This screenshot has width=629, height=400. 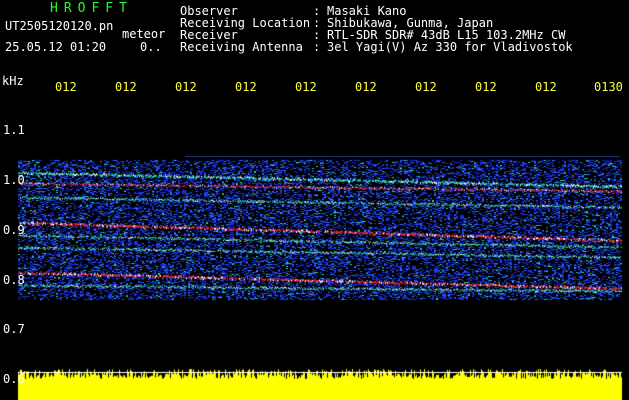 I want to click on meteor-label: meteor, so click(x=144, y=34).